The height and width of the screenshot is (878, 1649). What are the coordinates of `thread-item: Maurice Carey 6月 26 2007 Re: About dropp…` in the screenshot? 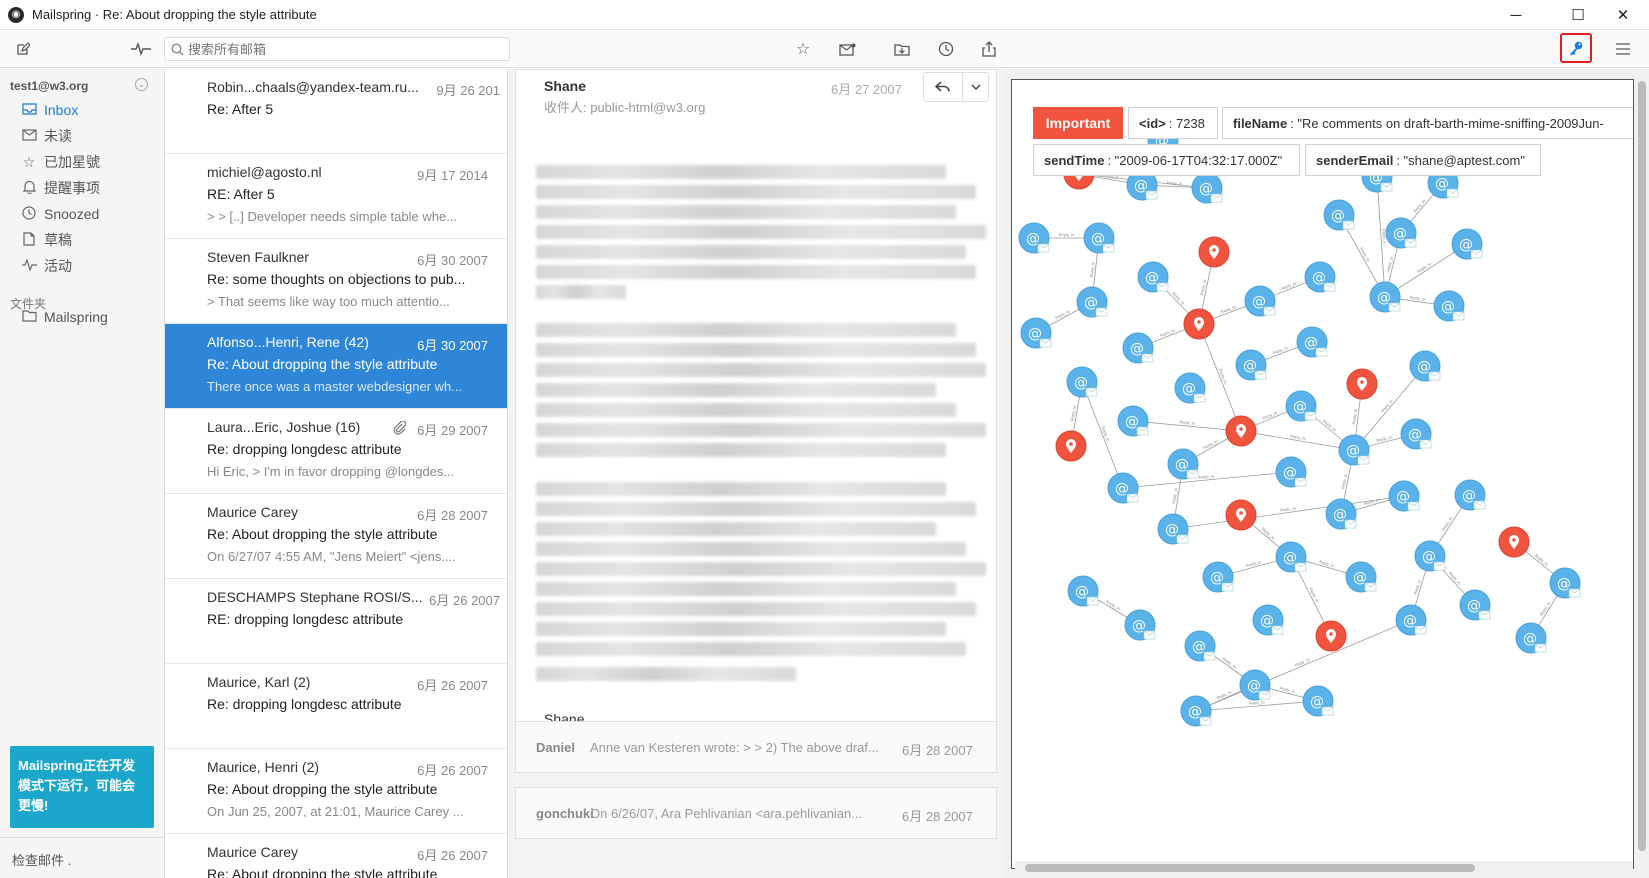 It's located at (336, 856).